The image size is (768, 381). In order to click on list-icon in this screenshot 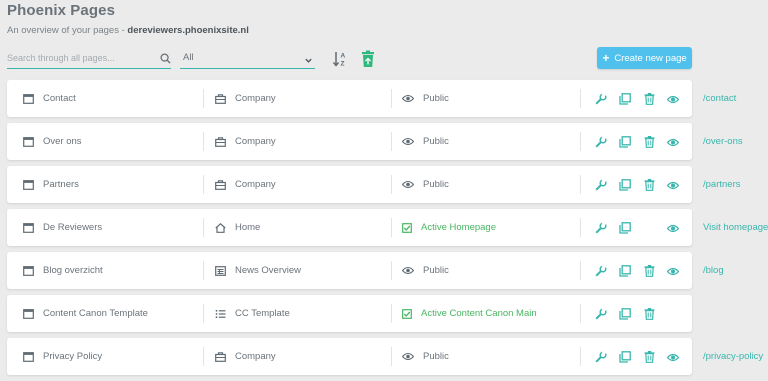, I will do `click(220, 314)`.